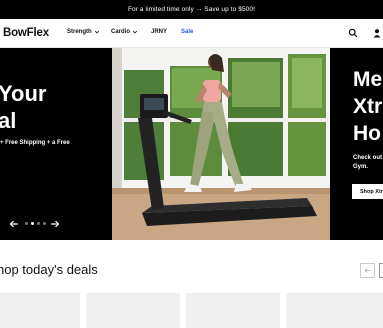 Image resolution: width=383 pixels, height=328 pixels. Describe the element at coordinates (367, 133) in the screenshot. I see `hero-headline-line: Ho` at that location.